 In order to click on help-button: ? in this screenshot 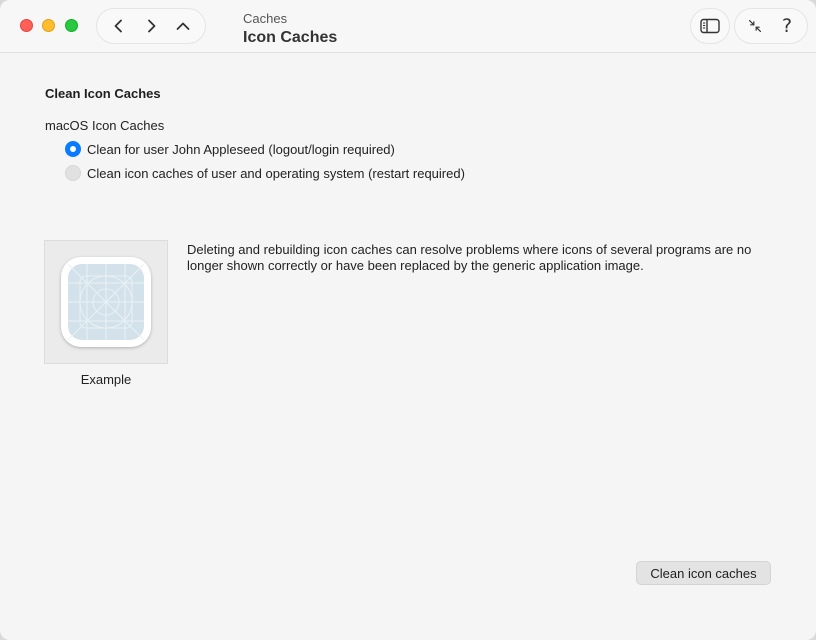, I will do `click(787, 26)`.